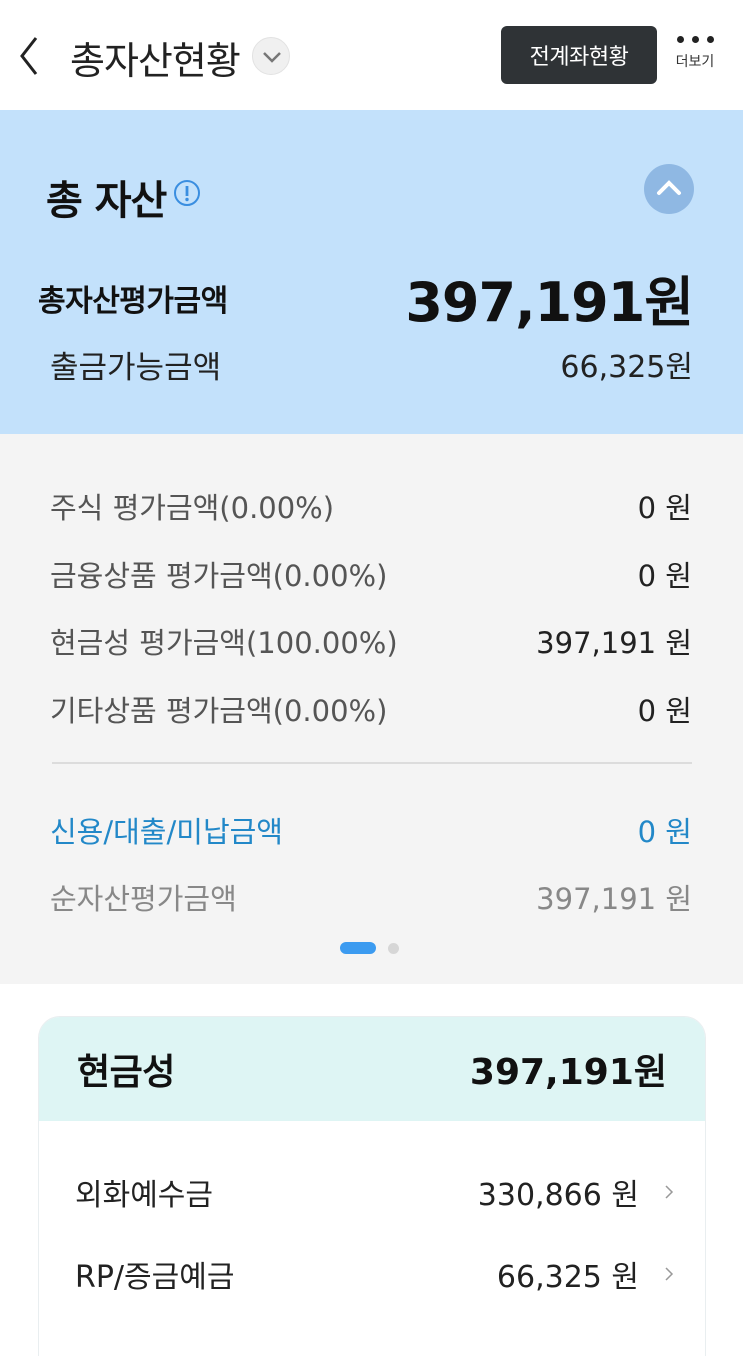 The width and height of the screenshot is (743, 1356). Describe the element at coordinates (393, 948) in the screenshot. I see `page-dot` at that location.